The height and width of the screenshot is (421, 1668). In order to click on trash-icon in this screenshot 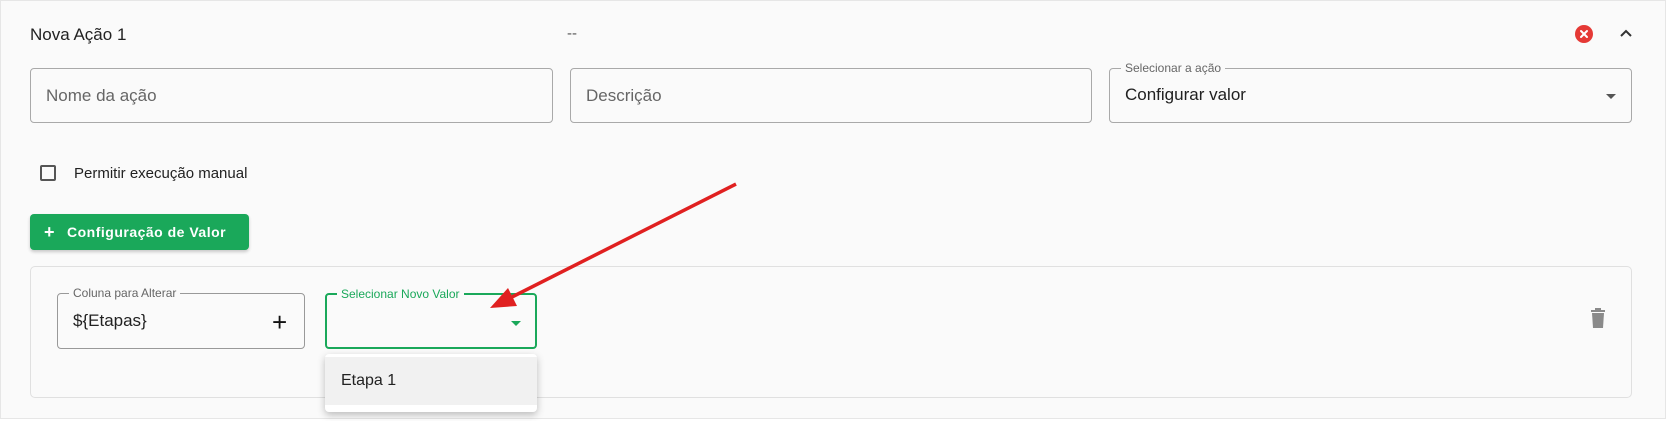, I will do `click(1598, 320)`.